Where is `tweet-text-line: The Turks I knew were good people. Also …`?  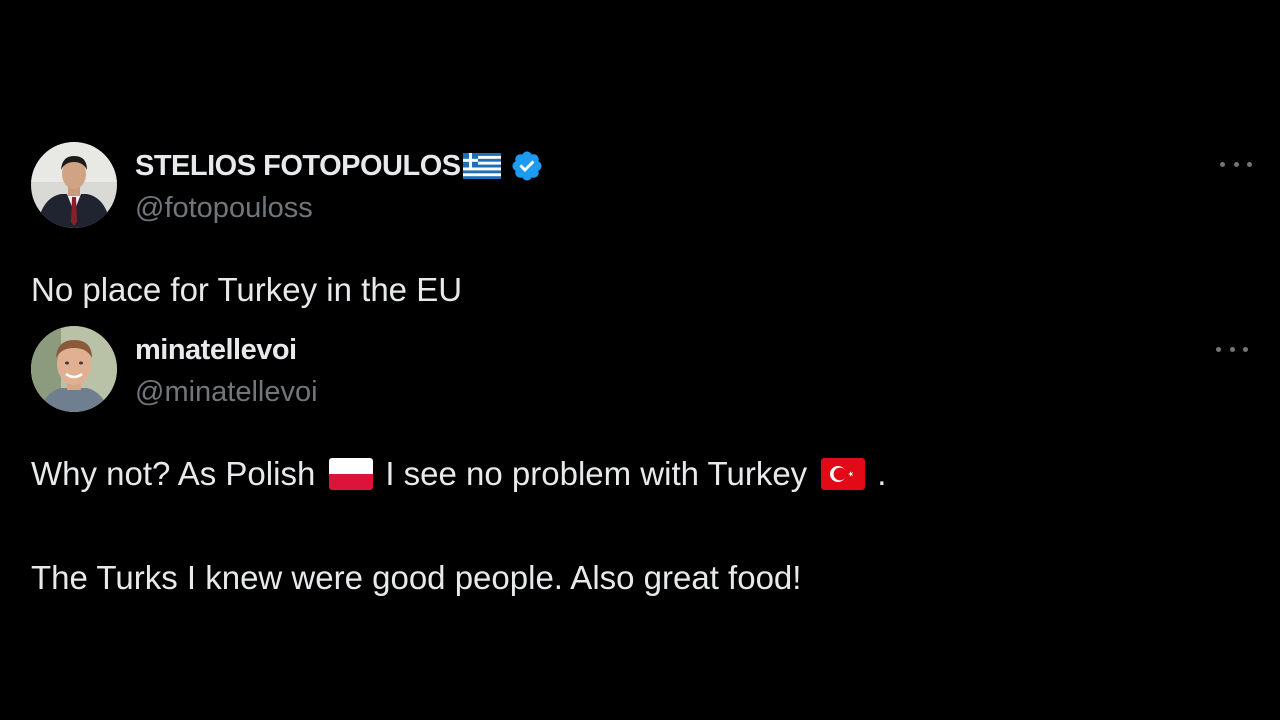 tweet-text-line: The Turks I knew were good people. Also … is located at coordinates (416, 577).